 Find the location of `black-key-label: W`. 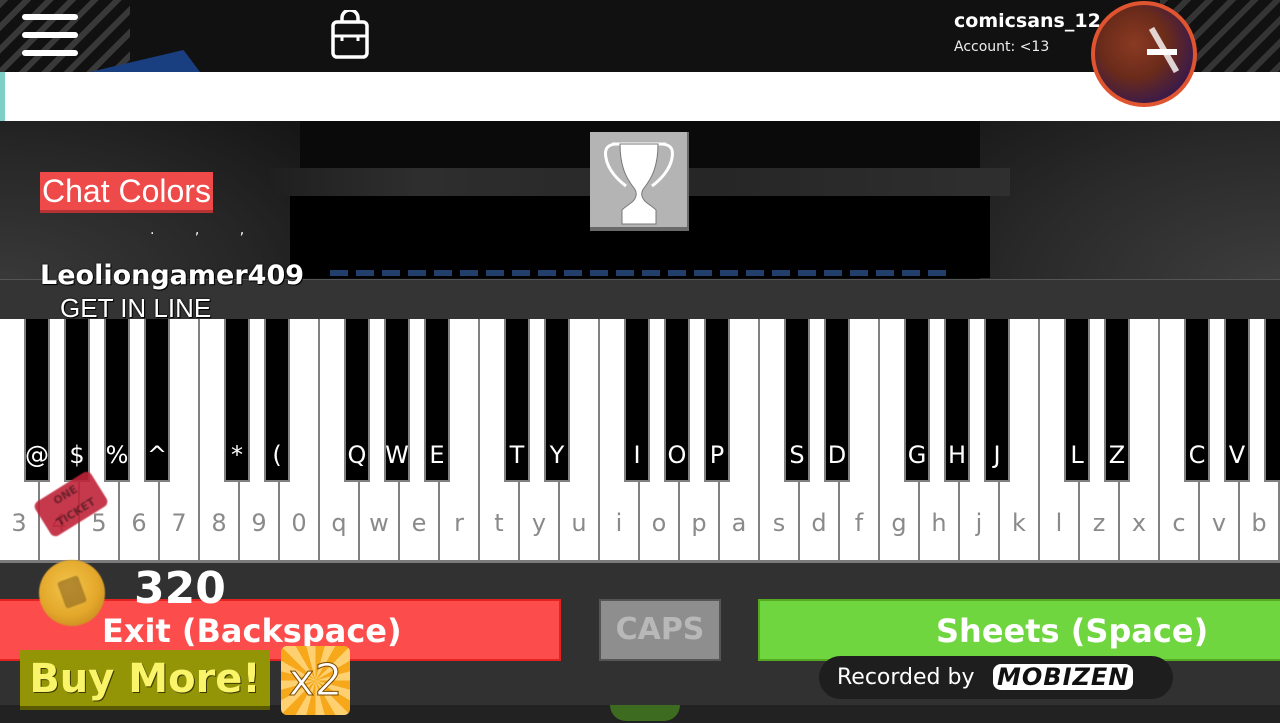

black-key-label: W is located at coordinates (397, 455).